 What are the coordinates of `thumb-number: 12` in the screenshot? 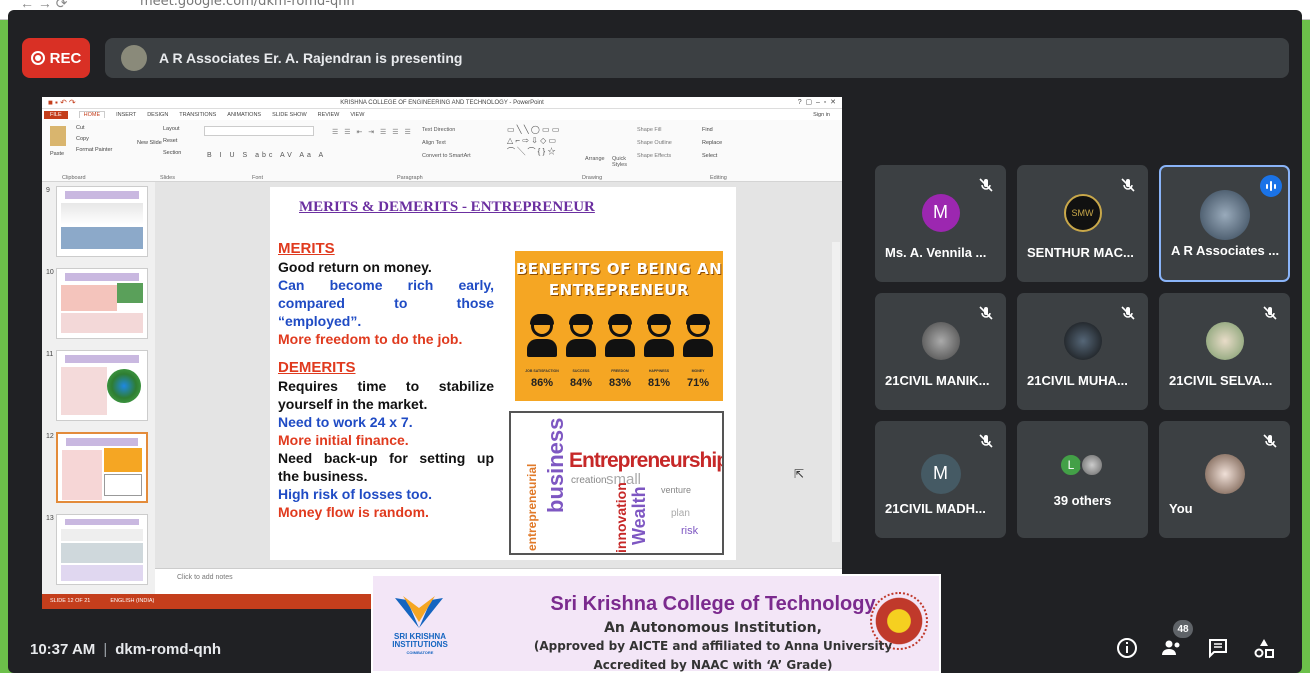 It's located at (50, 436).